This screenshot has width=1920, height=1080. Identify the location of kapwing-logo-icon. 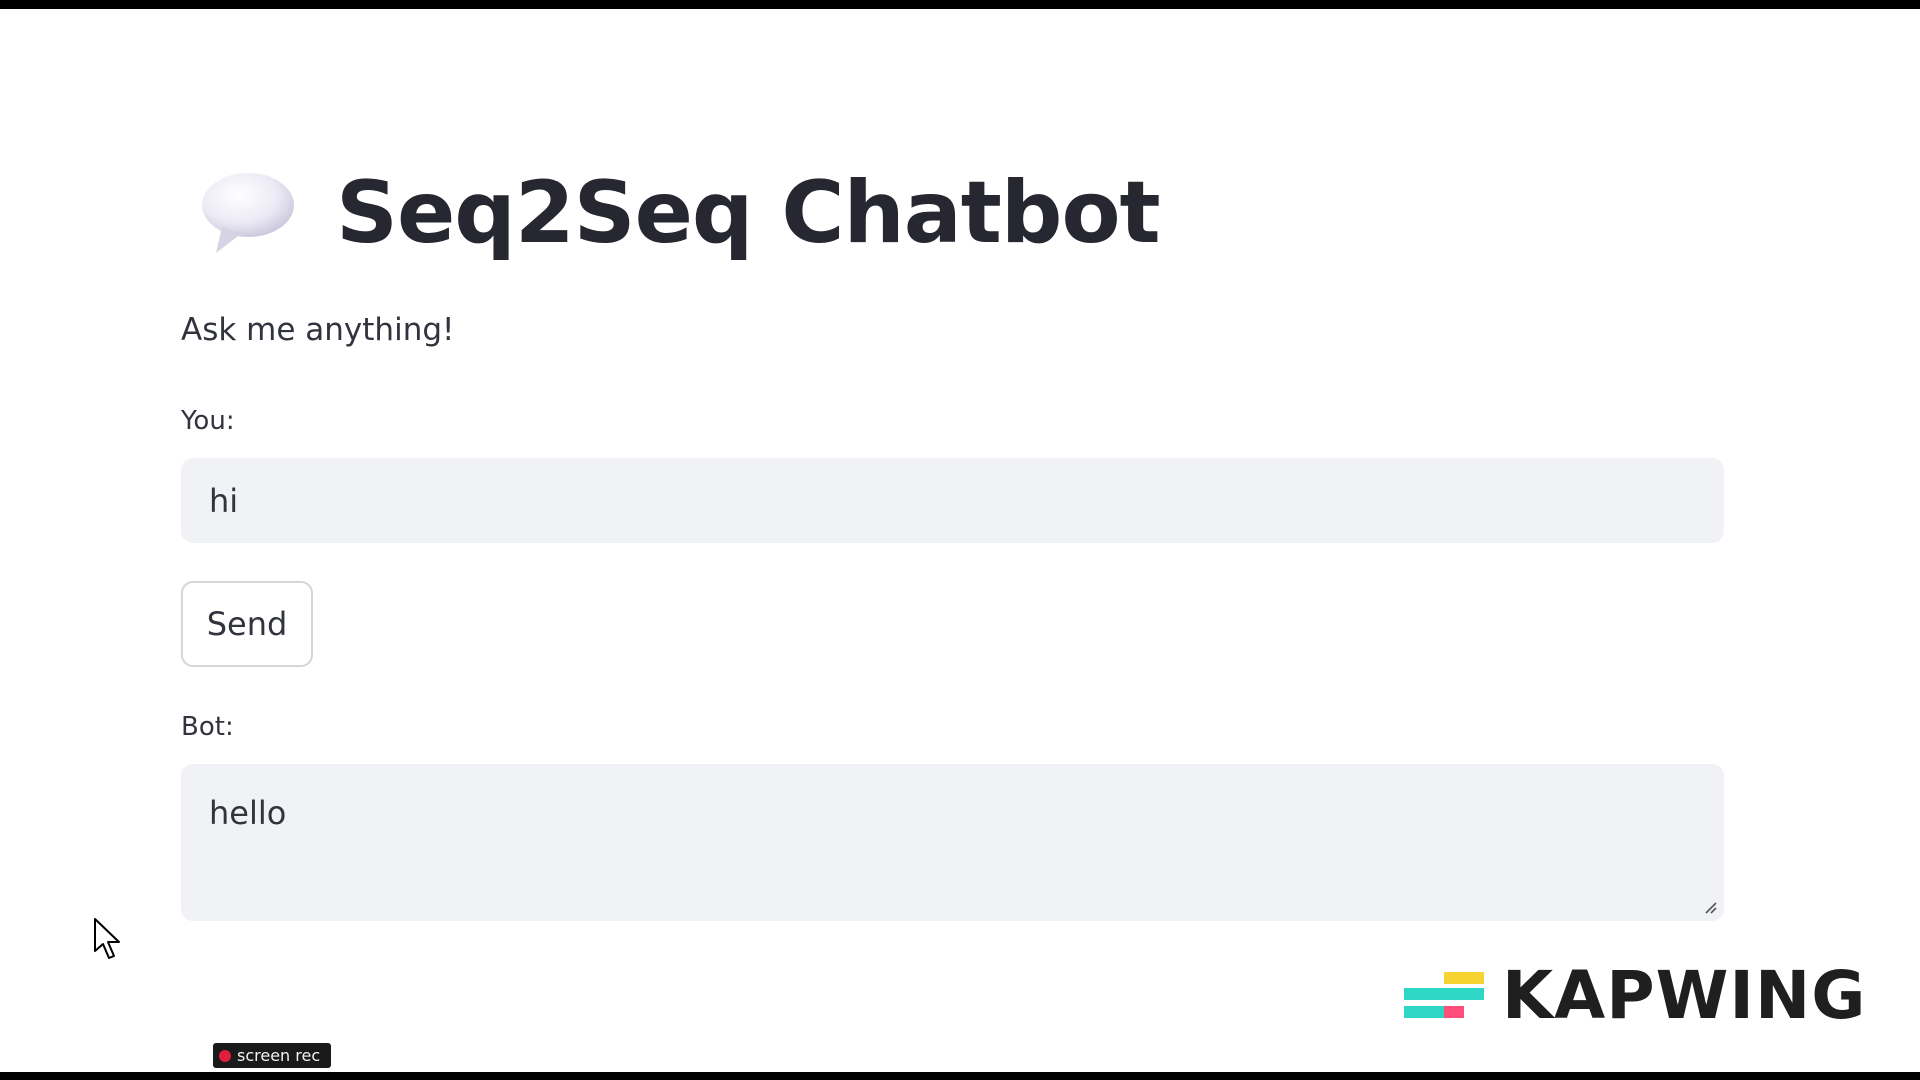
(1444, 995).